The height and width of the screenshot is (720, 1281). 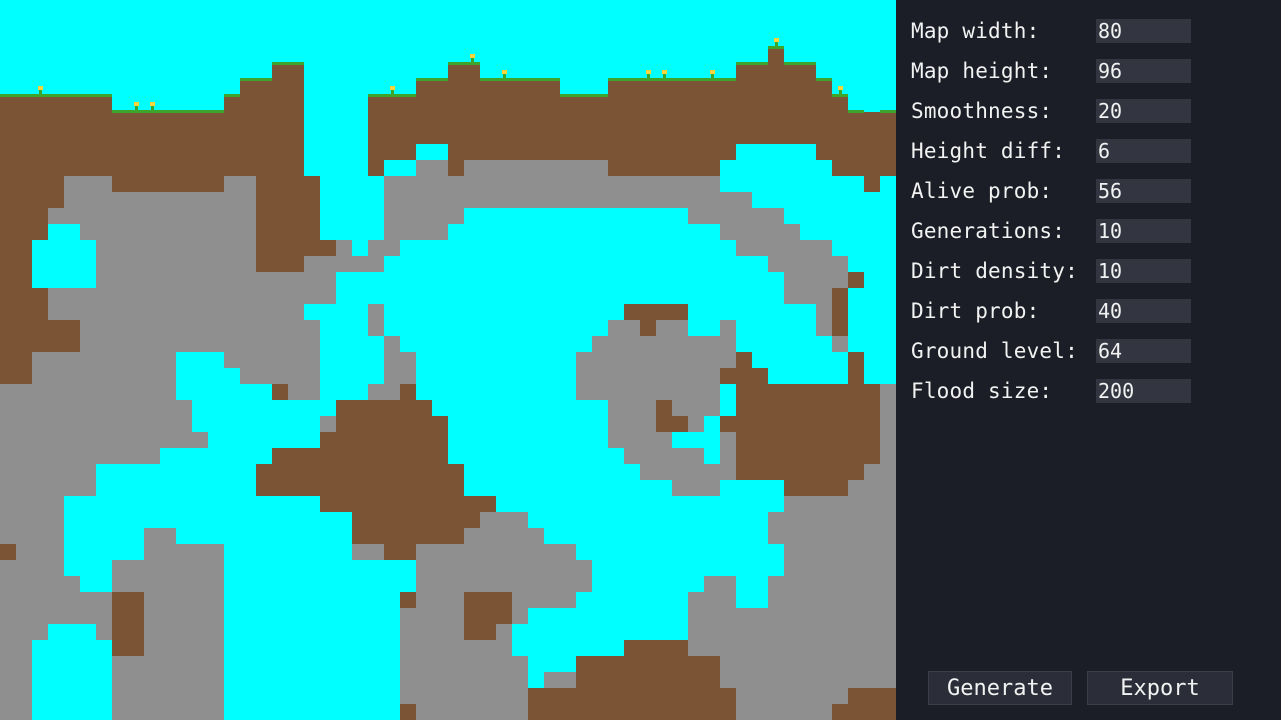 I want to click on height-diff-input: 6, so click(x=1143, y=151).